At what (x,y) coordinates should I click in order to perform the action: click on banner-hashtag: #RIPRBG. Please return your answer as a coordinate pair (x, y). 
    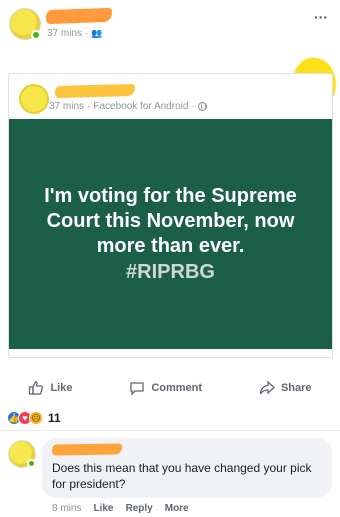
    Looking at the image, I should click on (170, 272).